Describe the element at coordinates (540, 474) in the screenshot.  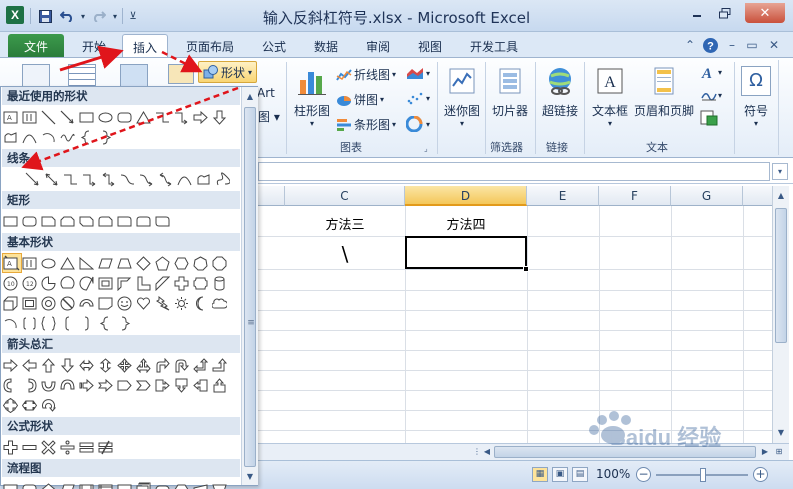
I see `normal-view-icon: ▦` at that location.